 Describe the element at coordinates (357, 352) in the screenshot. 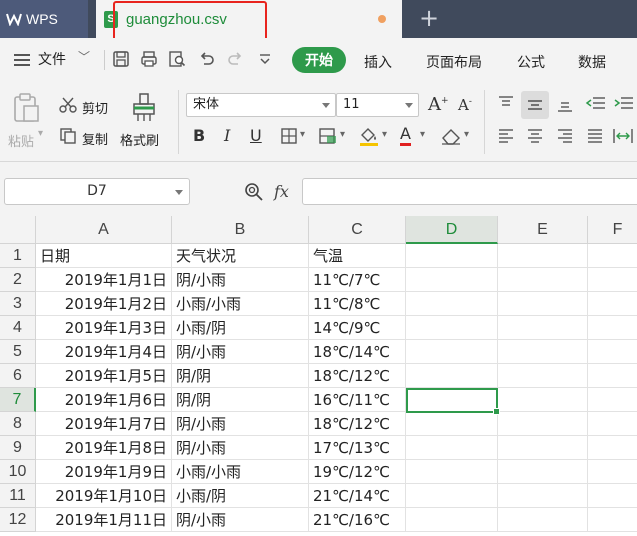

I see `table-cell: 18℃/14℃` at that location.